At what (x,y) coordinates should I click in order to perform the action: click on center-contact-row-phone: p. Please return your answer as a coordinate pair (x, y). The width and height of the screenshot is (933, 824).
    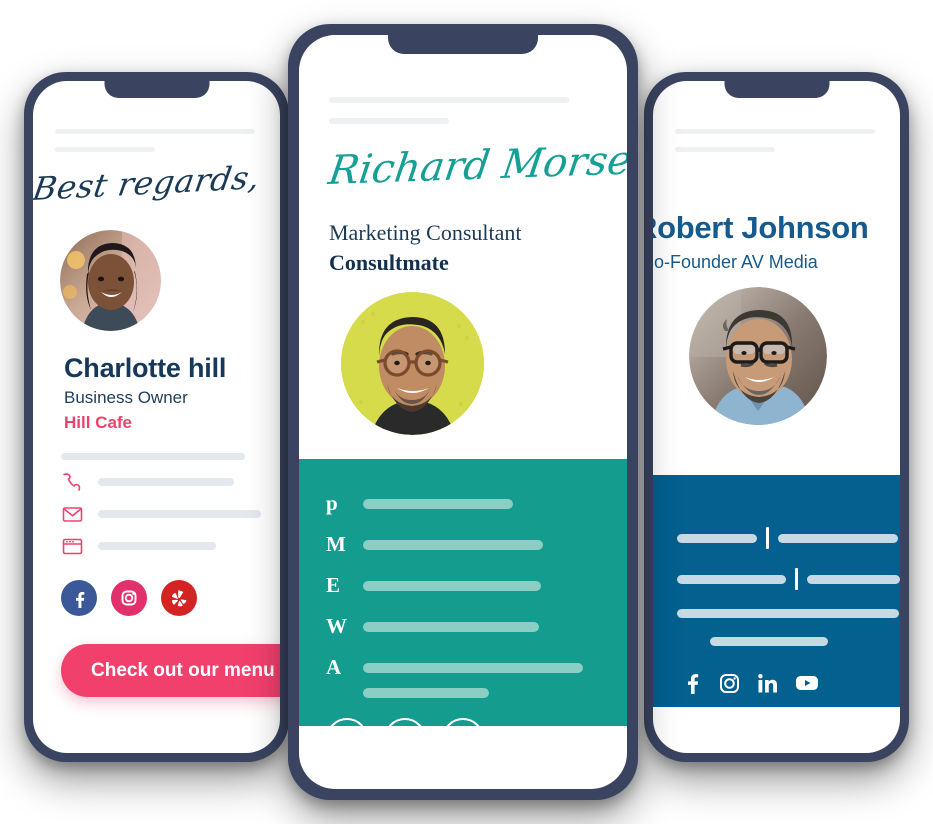
    Looking at the image, I should click on (476, 503).